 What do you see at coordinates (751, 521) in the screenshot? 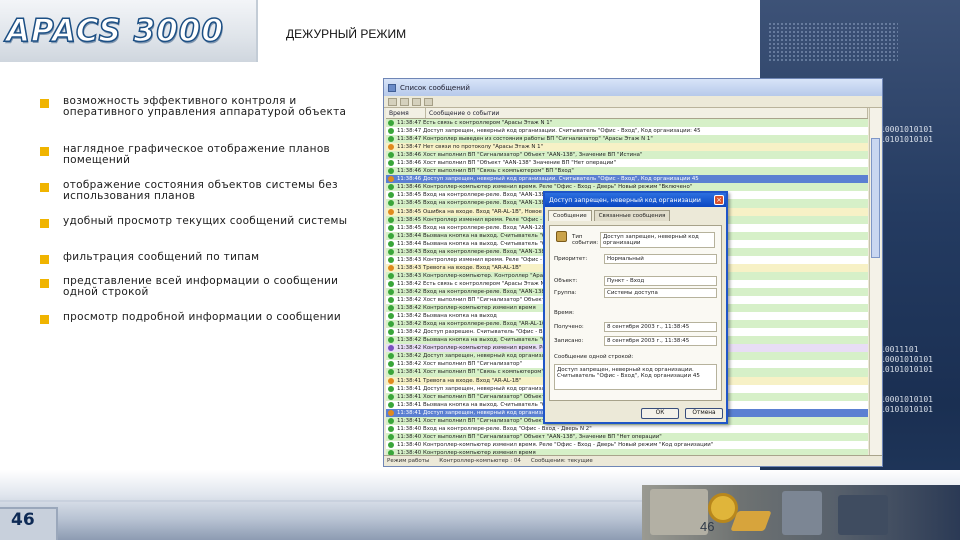
I see `gold-bar-image` at bounding box center [751, 521].